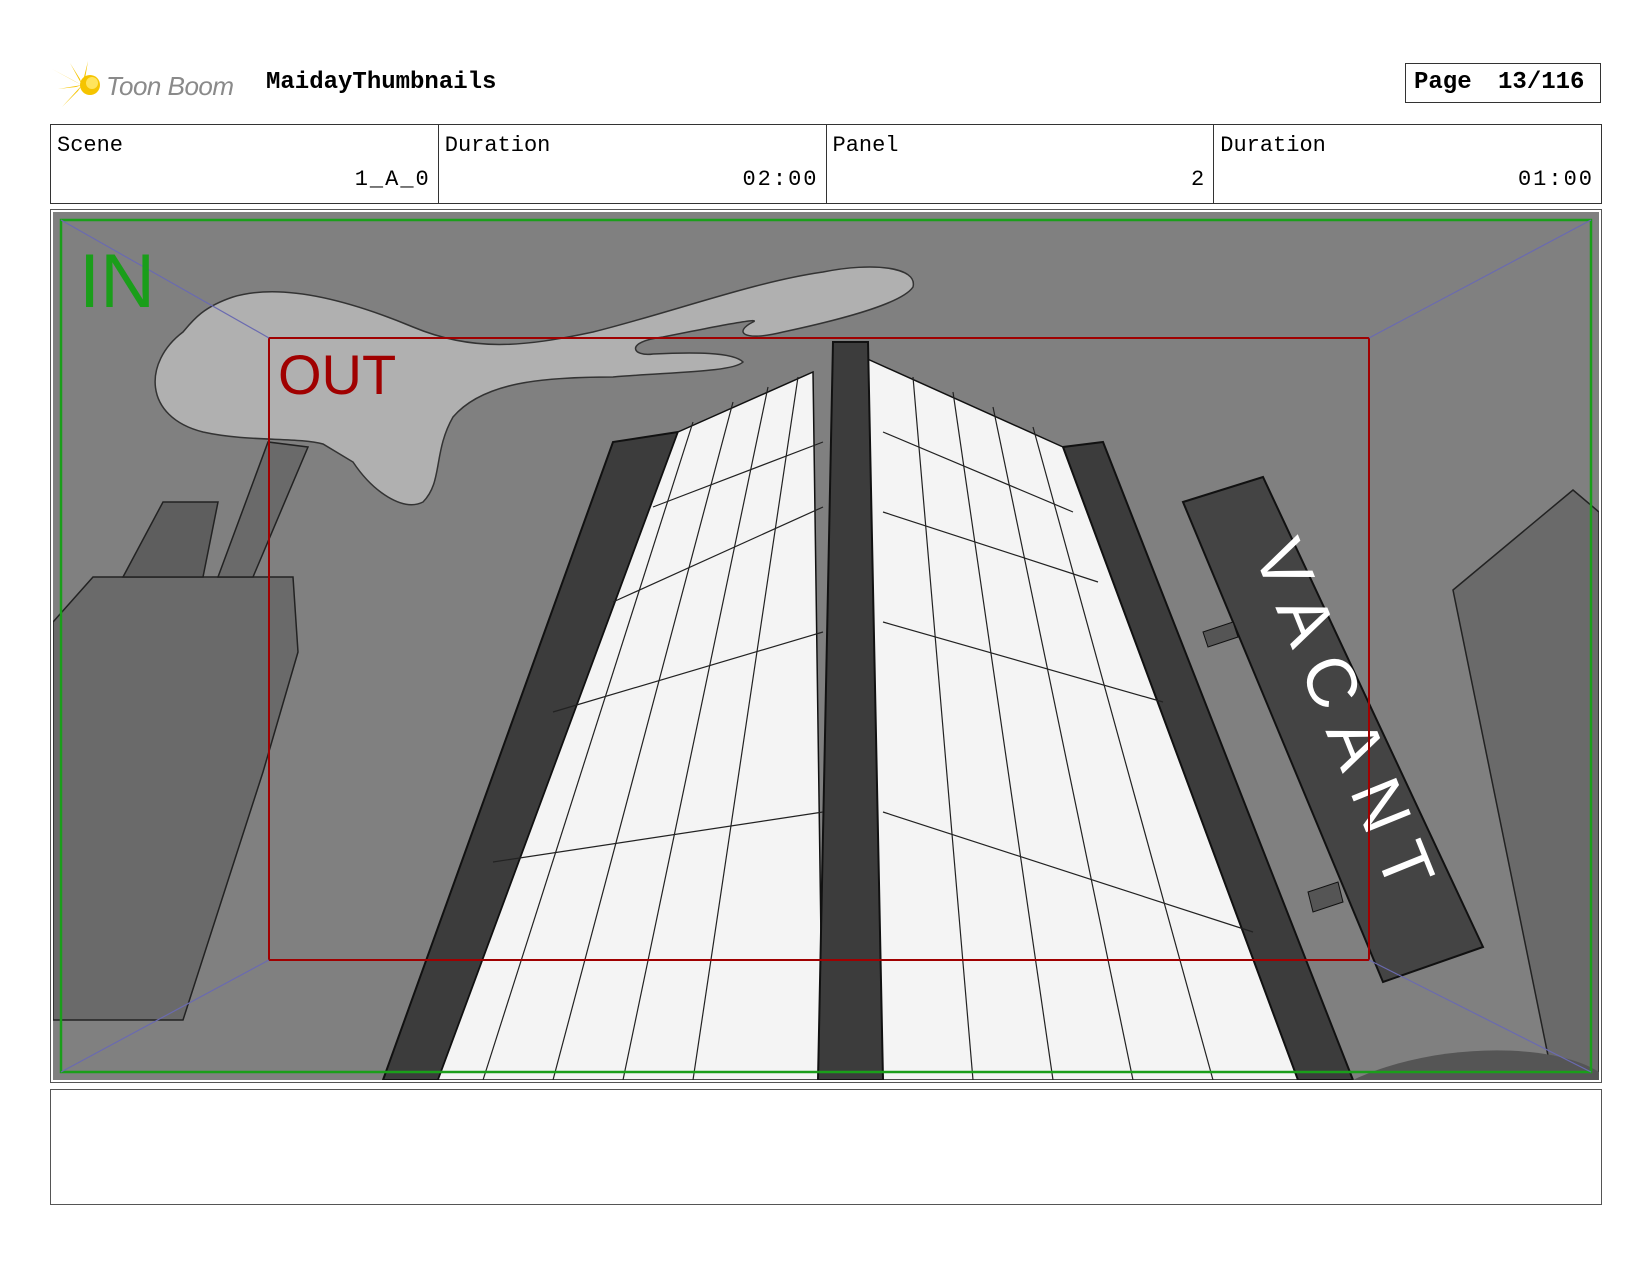 This screenshot has width=1650, height=1275. What do you see at coordinates (337, 374) in the screenshot?
I see `out-field-label: OUT` at bounding box center [337, 374].